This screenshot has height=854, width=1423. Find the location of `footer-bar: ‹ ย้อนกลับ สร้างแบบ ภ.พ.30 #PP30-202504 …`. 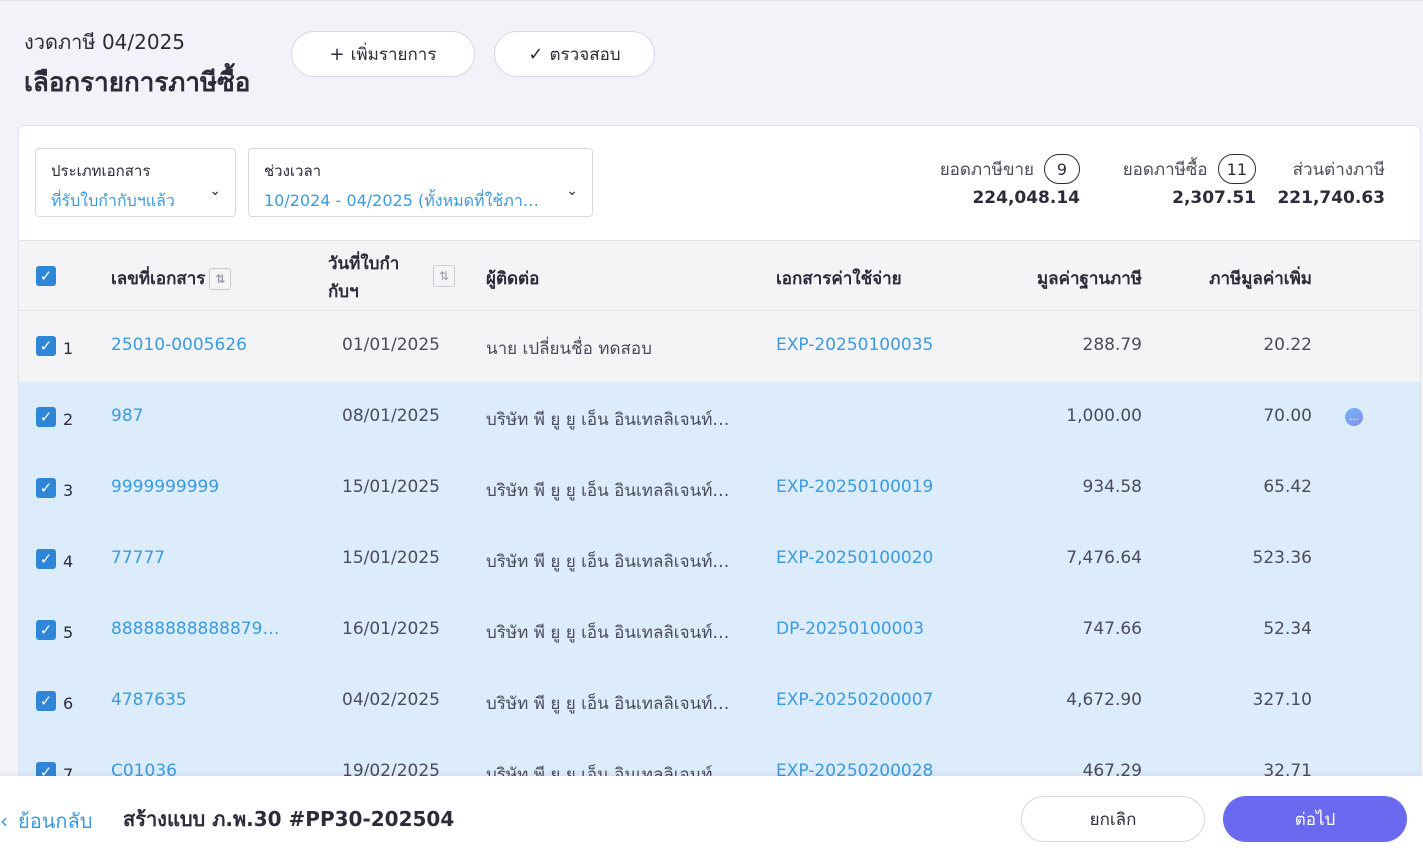

footer-bar: ‹ ย้อนกลับ สร้างแบบ ภ.พ.30 #PP30-202504 … is located at coordinates (711, 815).